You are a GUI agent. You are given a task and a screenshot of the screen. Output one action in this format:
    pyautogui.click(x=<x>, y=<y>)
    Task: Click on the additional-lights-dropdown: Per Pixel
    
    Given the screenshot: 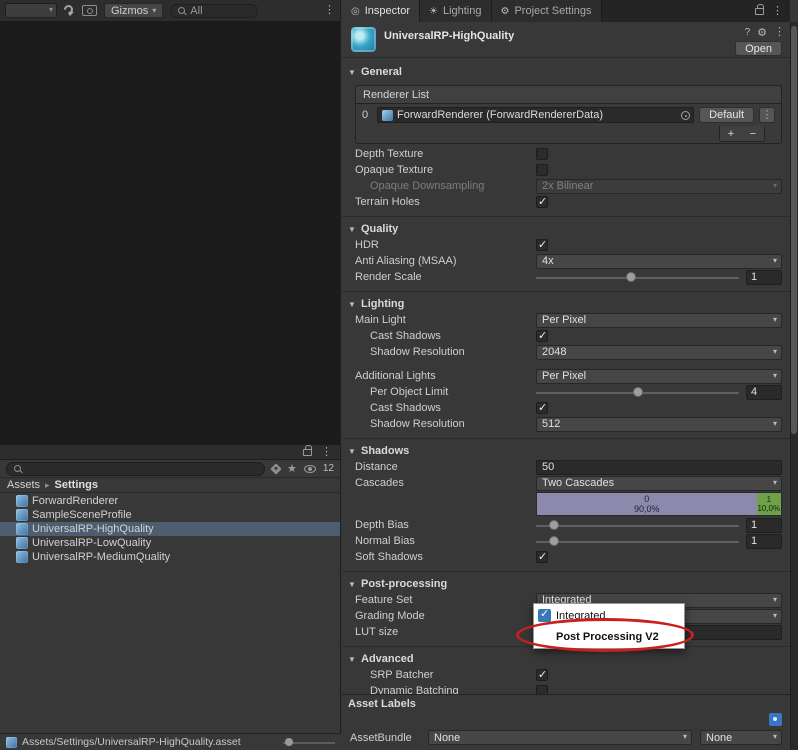 What is the action you would take?
    pyautogui.click(x=659, y=376)
    